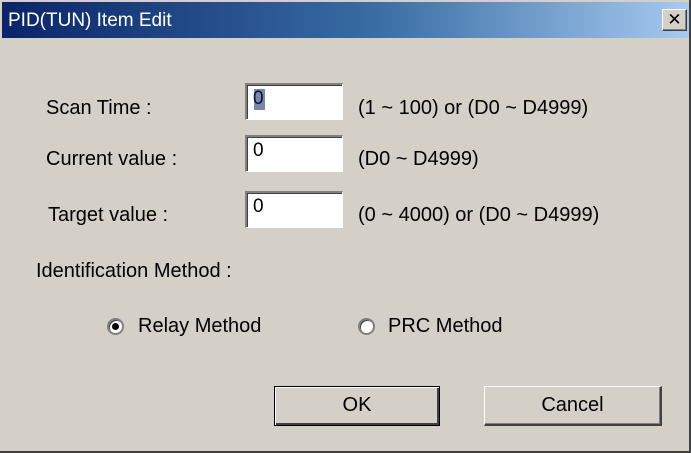 The image size is (691, 453). I want to click on target-value-value: 0, so click(258, 206).